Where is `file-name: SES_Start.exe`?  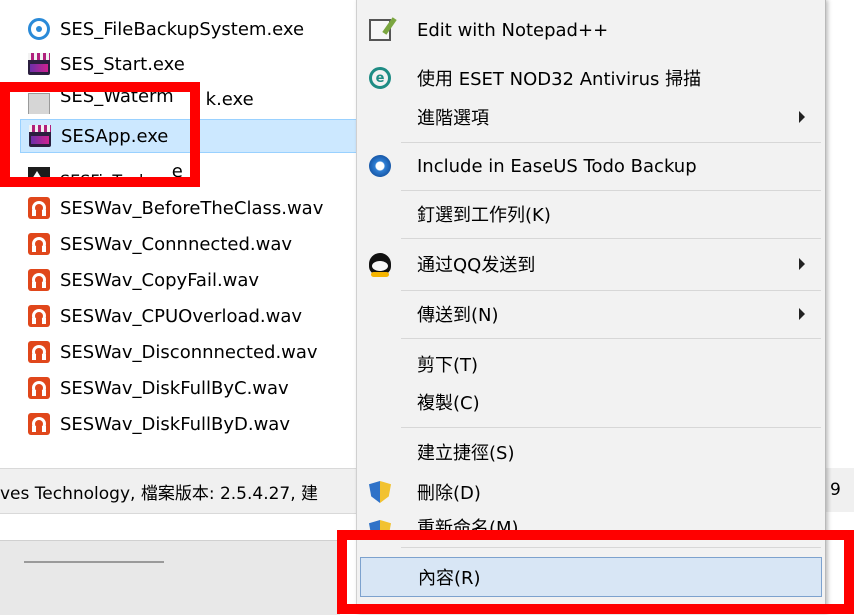 file-name: SES_Start.exe is located at coordinates (122, 64).